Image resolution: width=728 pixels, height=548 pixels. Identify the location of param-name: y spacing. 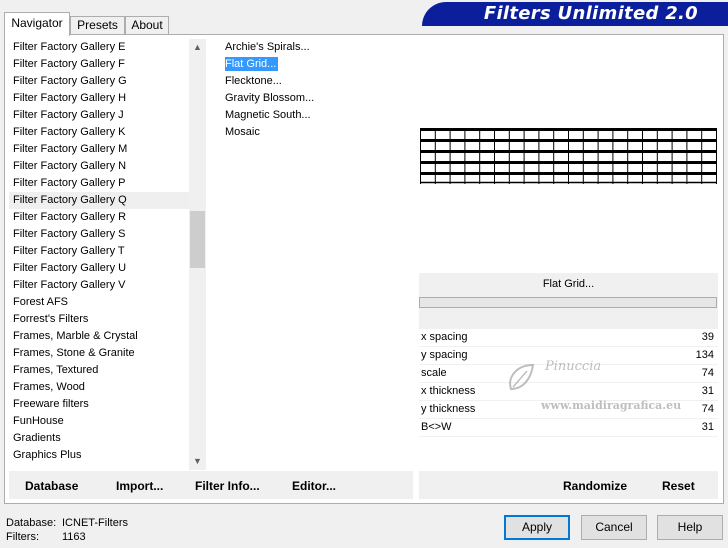
(444, 355).